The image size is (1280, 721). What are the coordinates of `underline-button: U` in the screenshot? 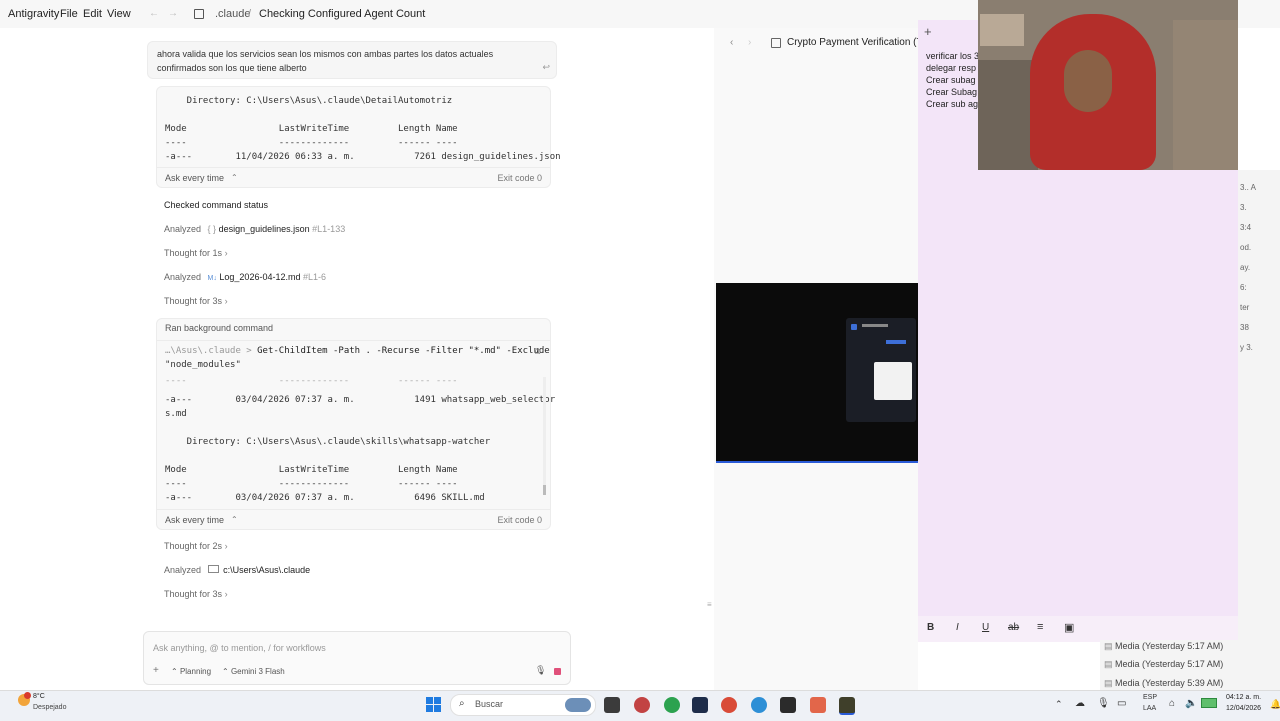 It's located at (985, 627).